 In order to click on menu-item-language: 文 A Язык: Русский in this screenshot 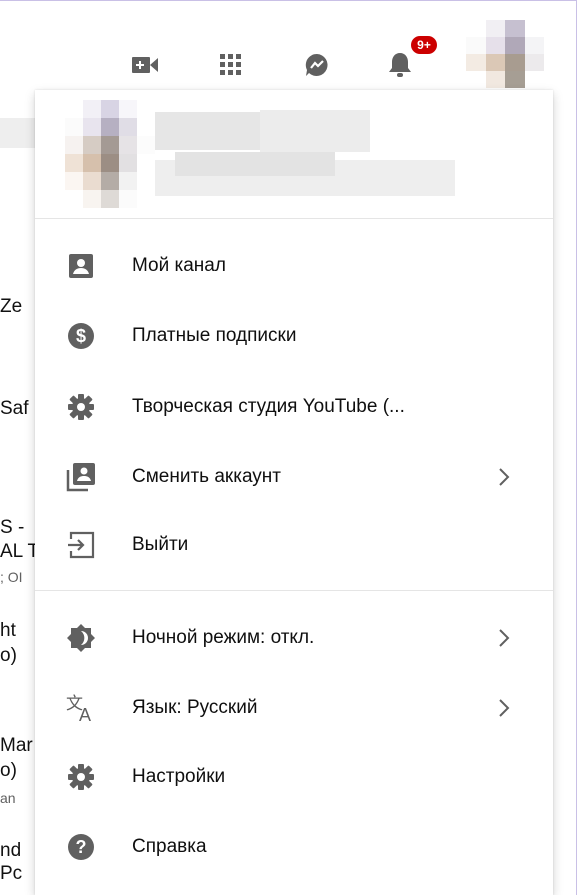, I will do `click(294, 708)`.